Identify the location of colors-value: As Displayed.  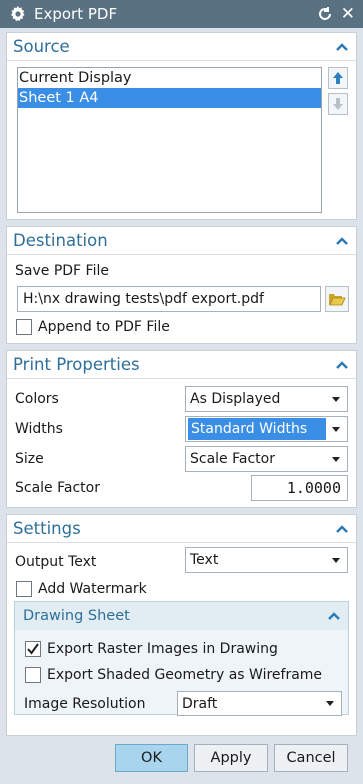
(235, 399).